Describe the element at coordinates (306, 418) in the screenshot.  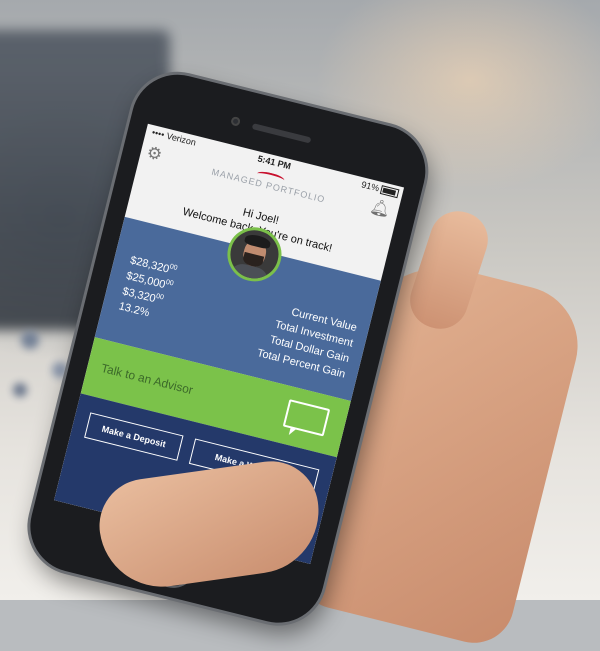
I see `chat-bubble-icon` at that location.